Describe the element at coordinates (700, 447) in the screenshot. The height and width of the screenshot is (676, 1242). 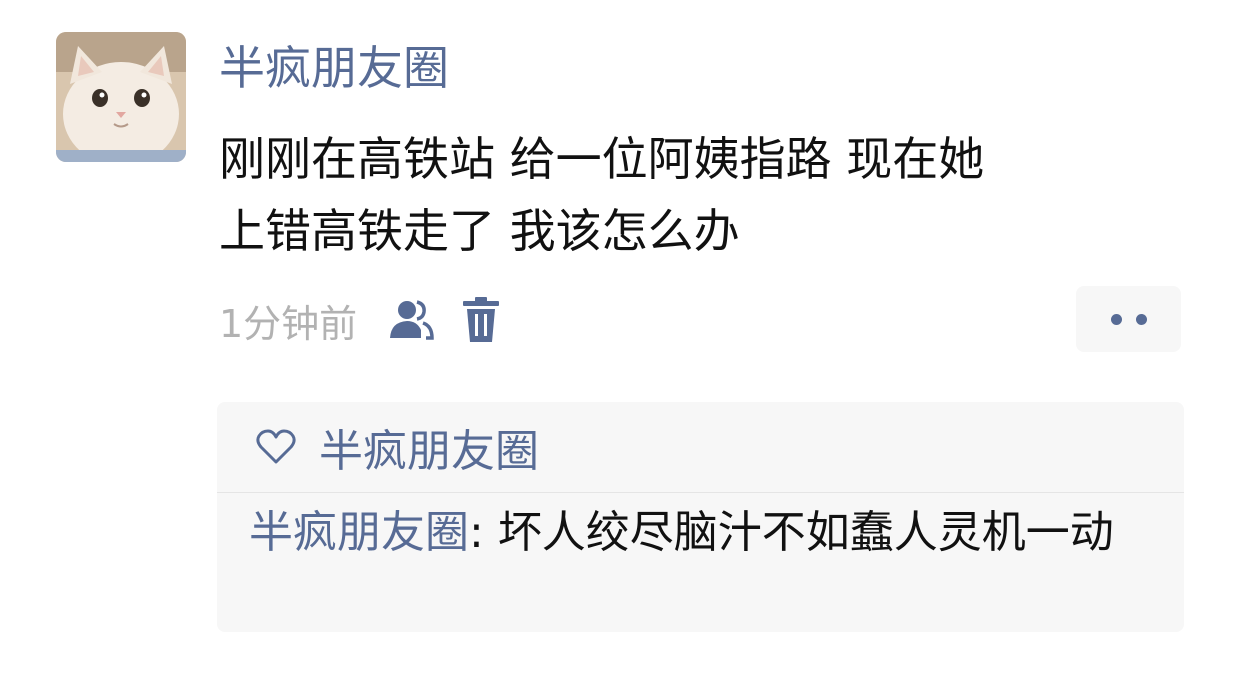
I see `likes-row: 半疯朋友圈` at that location.